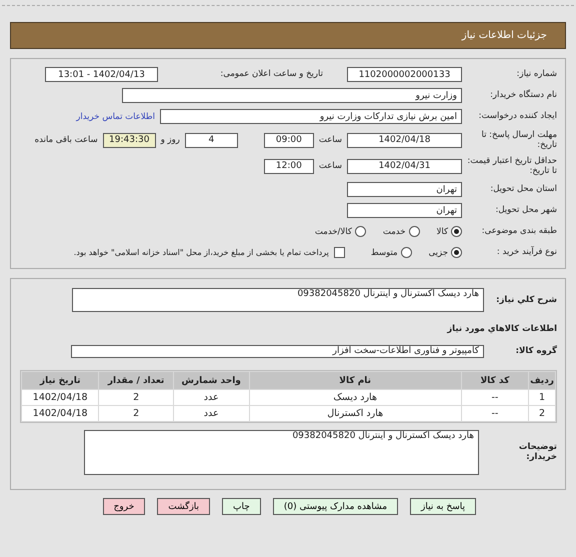  What do you see at coordinates (523, 189) in the screenshot?
I see `field-label: استان محل تحویل:` at bounding box center [523, 189].